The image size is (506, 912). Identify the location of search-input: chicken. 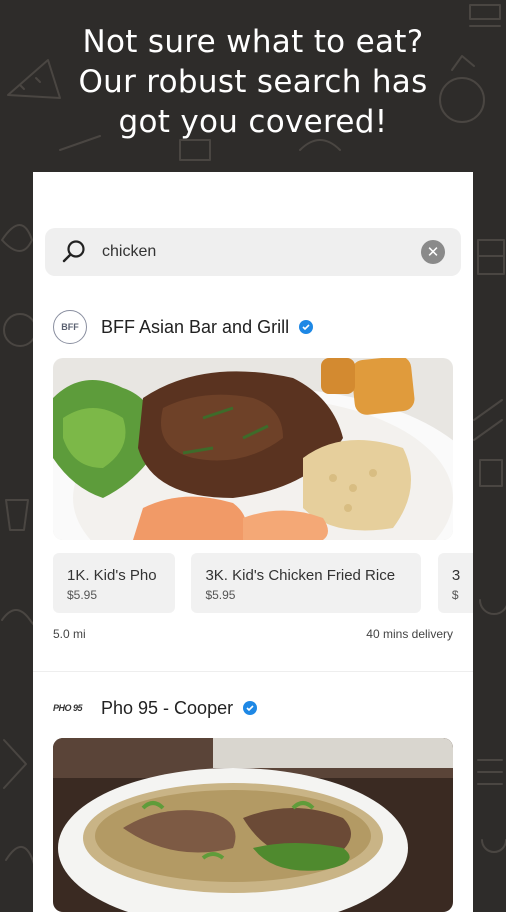
(129, 252).